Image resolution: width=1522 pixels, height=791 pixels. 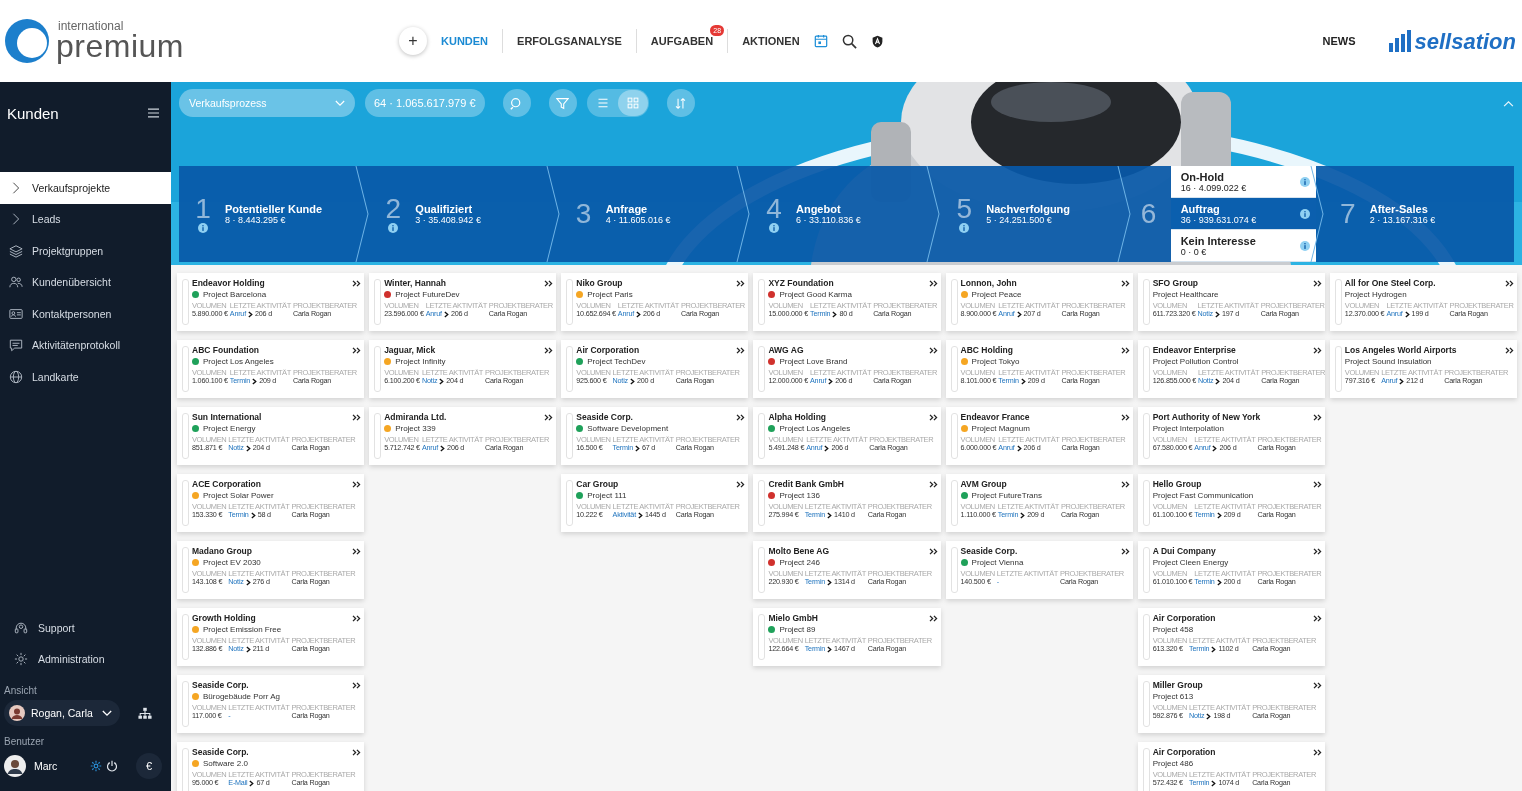 What do you see at coordinates (465, 41) in the screenshot?
I see `nav-tab: KUNDEN` at bounding box center [465, 41].